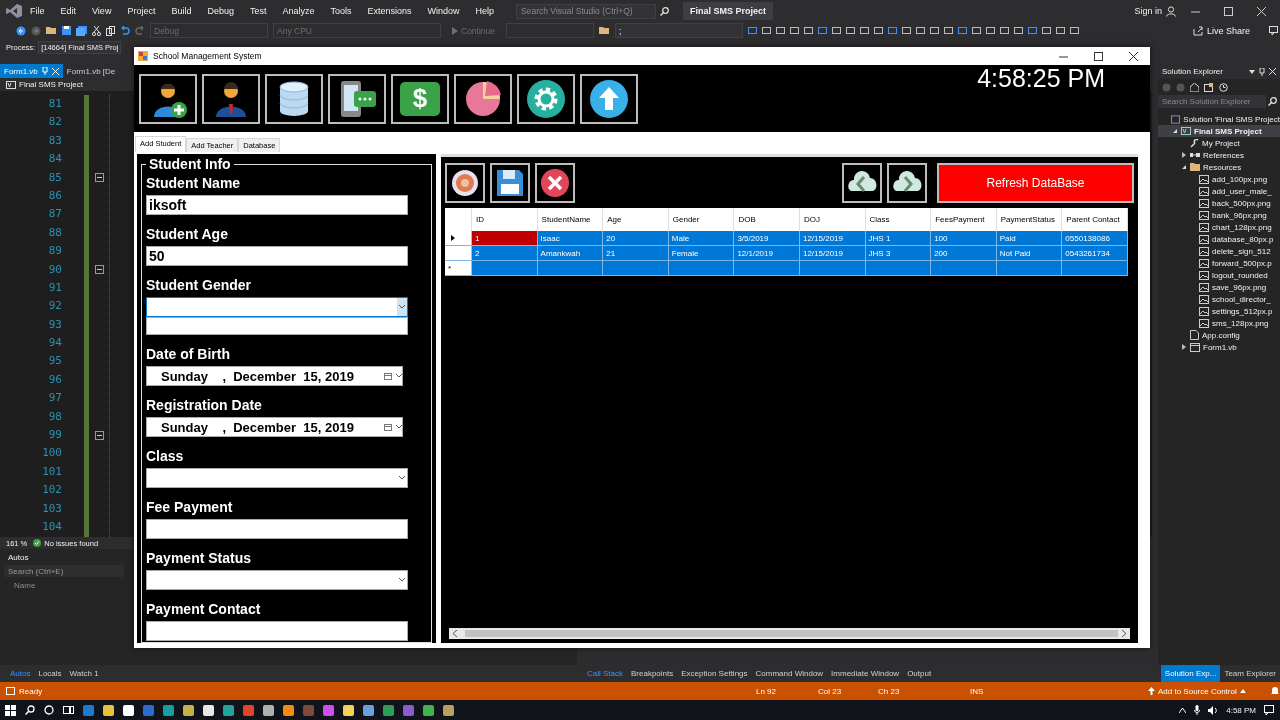 The image size is (1280, 720). I want to click on column-header: StudentName, so click(570, 219).